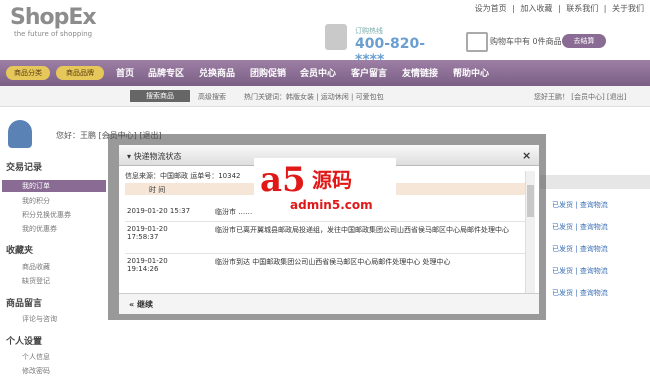 The width and height of the screenshot is (650, 380). What do you see at coordinates (471, 72) in the screenshot?
I see `nav-help: 帮助中心` at bounding box center [471, 72].